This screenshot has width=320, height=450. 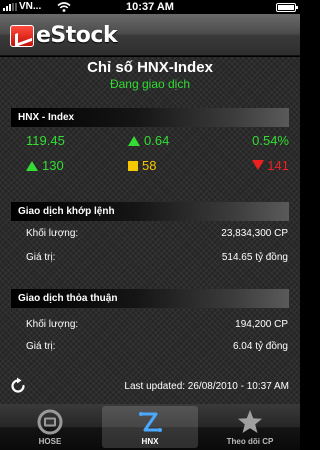 I want to click on trading-status: Đang giao dịch, so click(x=150, y=84).